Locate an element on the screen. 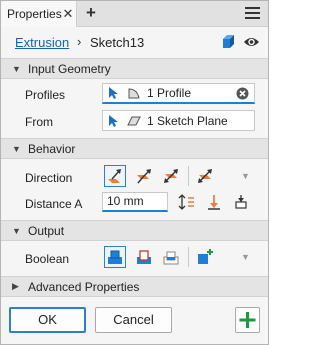  cube-icon is located at coordinates (229, 42).